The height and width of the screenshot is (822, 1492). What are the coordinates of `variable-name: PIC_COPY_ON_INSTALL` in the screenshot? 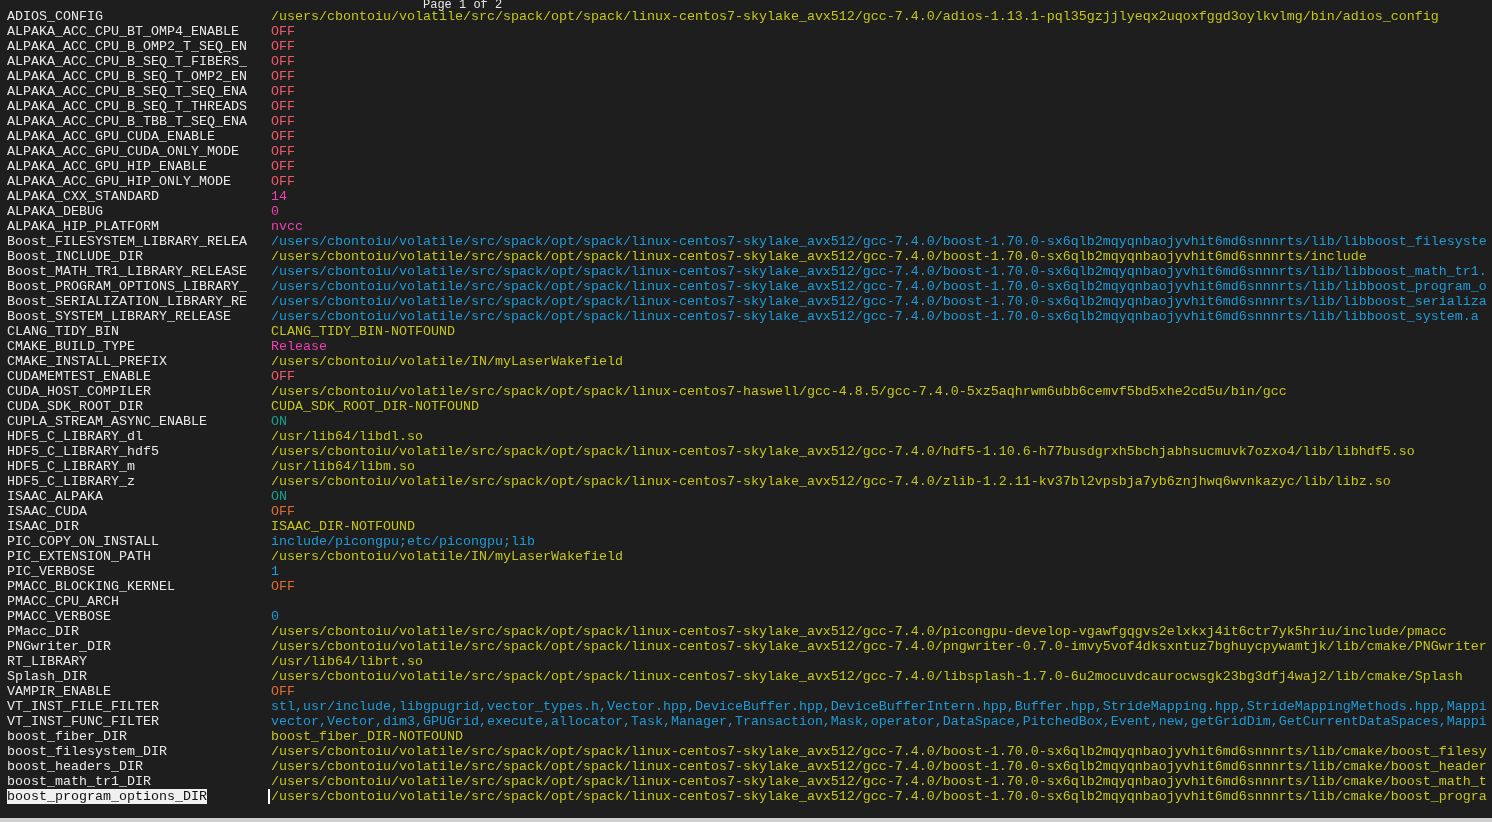 It's located at (83, 541).